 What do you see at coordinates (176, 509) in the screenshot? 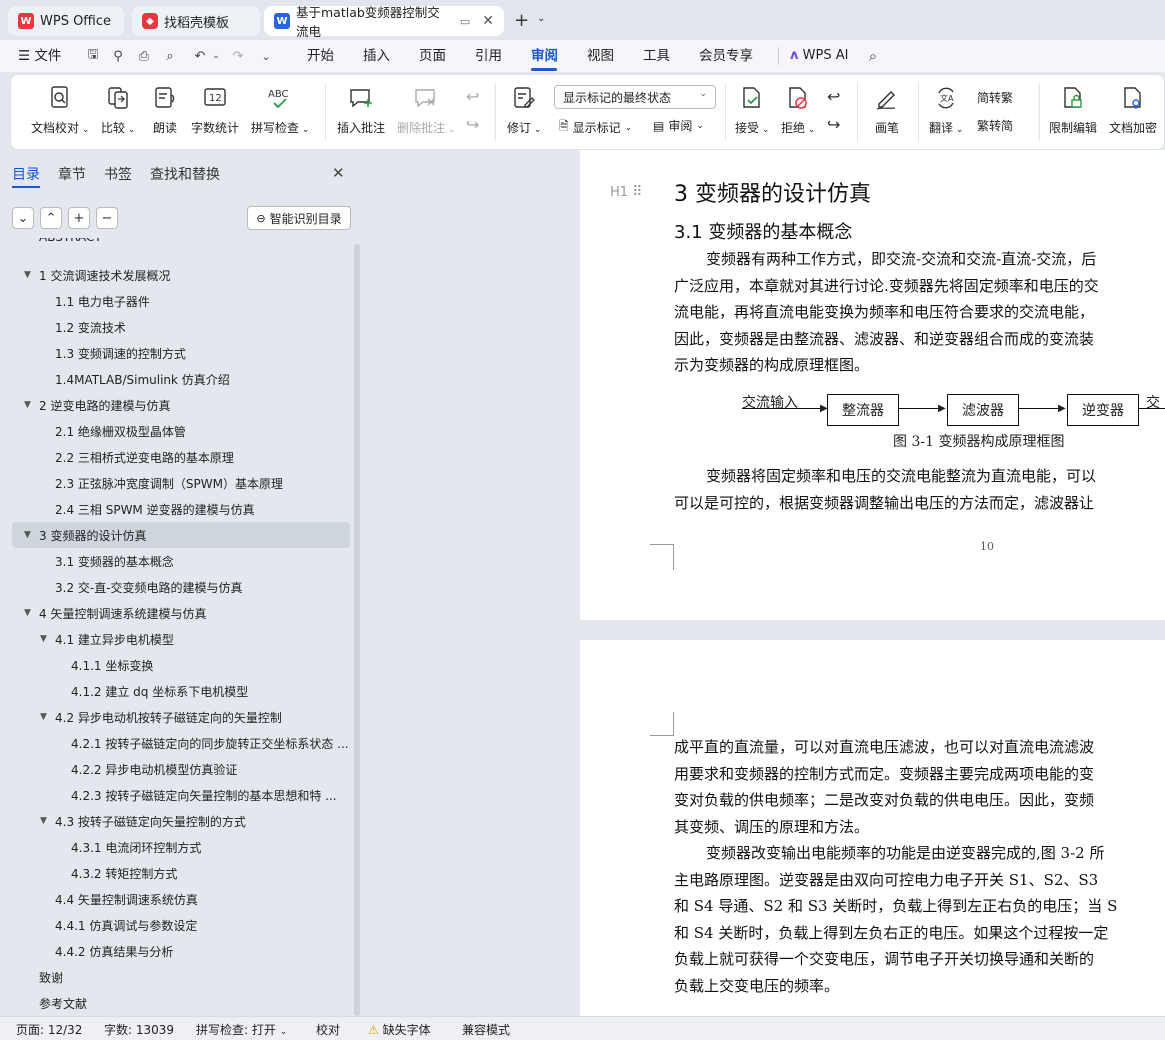
I see `toc-item: 2.4 三相 SPWM 逆变器的建模与仿真` at bounding box center [176, 509].